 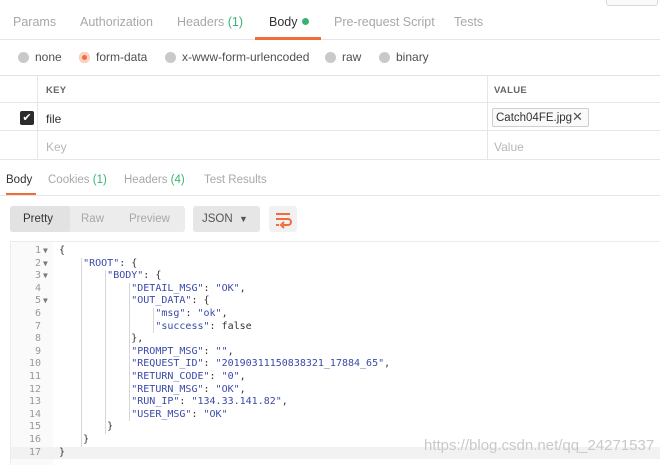 I want to click on tab-headers: Headers (1), so click(x=210, y=22).